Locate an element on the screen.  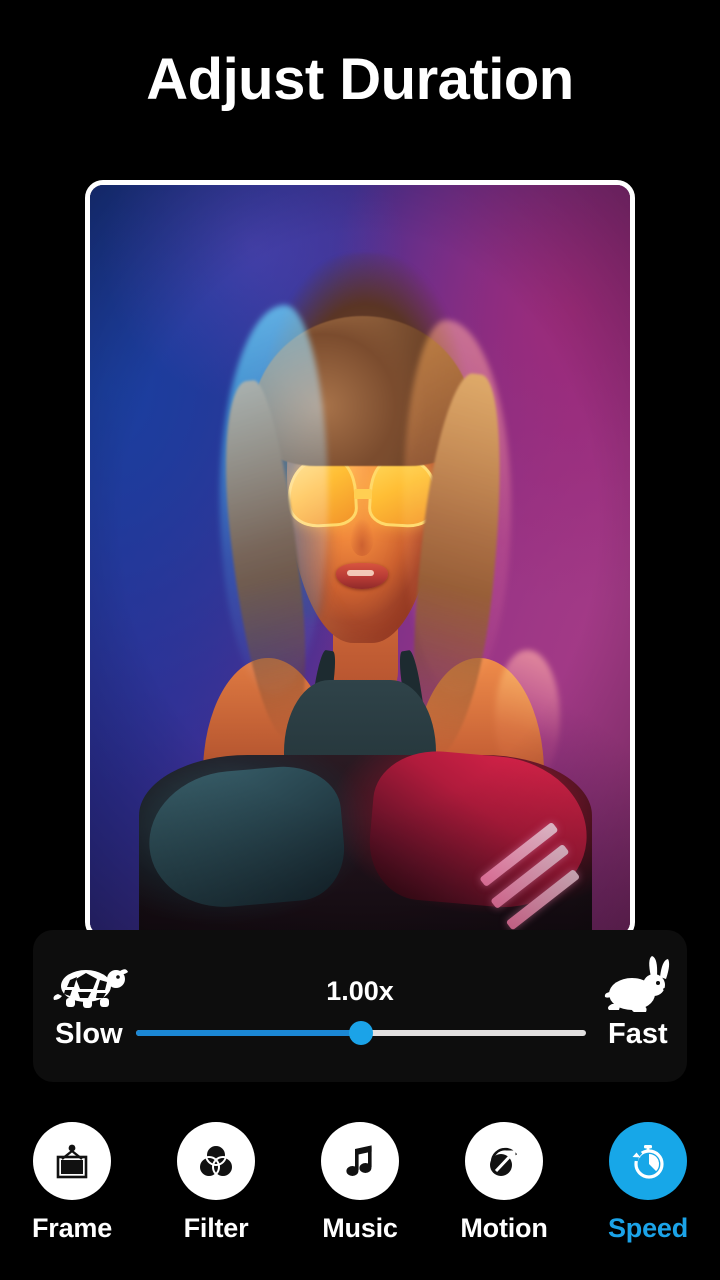
speed-icon is located at coordinates (648, 1162).